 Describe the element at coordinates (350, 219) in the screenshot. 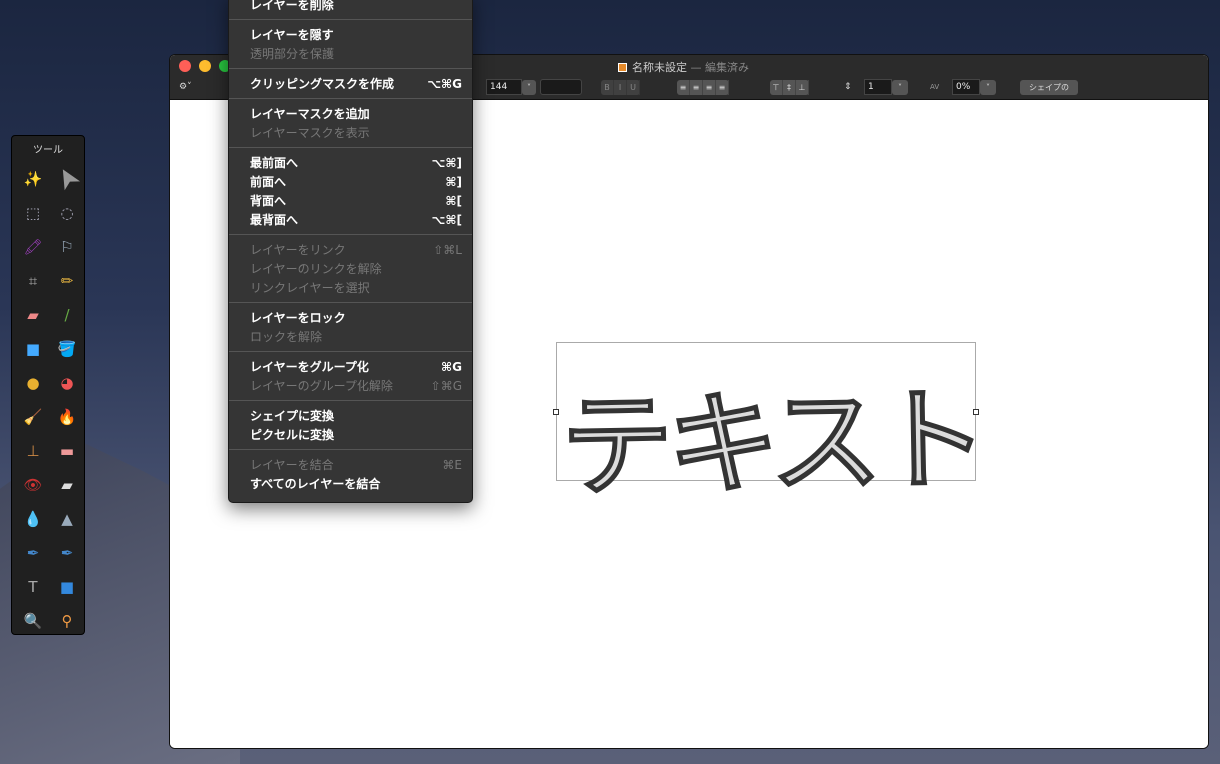

I see `menu-item: 最背面へ ⌥⌘[` at that location.